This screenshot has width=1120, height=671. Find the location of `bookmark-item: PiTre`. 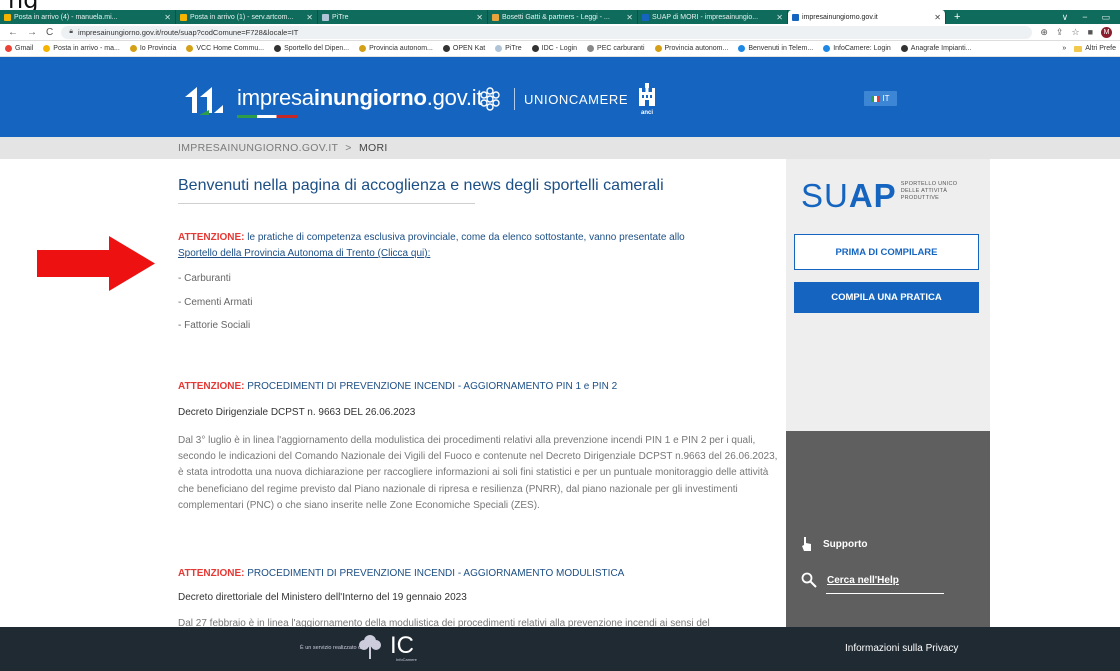

bookmark-item: PiTre is located at coordinates (508, 48).